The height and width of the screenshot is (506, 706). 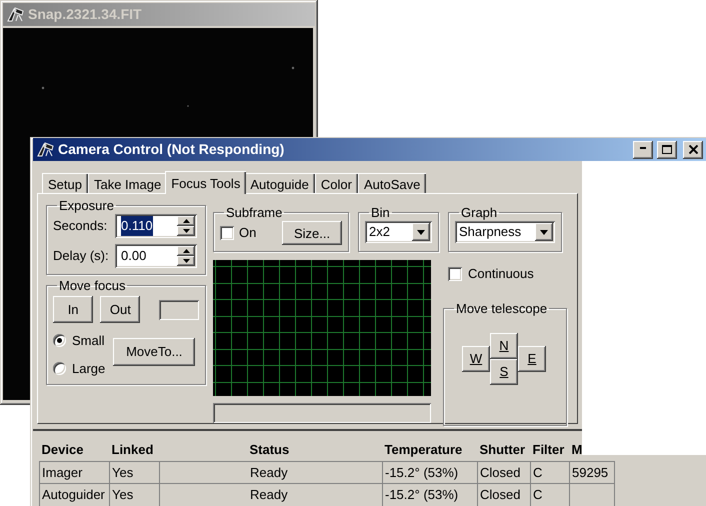 I want to click on column-header: Linked, so click(x=135, y=450).